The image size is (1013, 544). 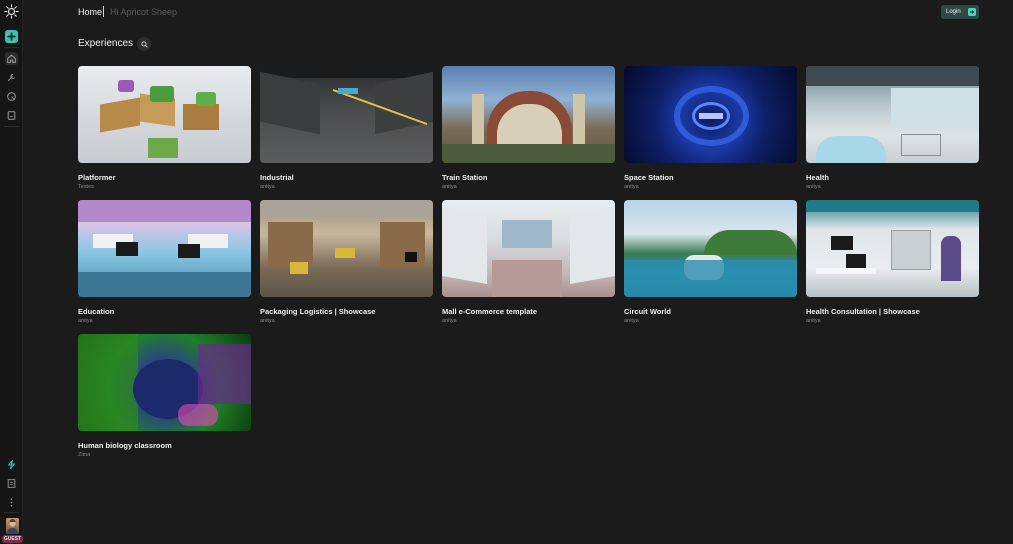 I want to click on sidebar-item-document, so click(x=11, y=115).